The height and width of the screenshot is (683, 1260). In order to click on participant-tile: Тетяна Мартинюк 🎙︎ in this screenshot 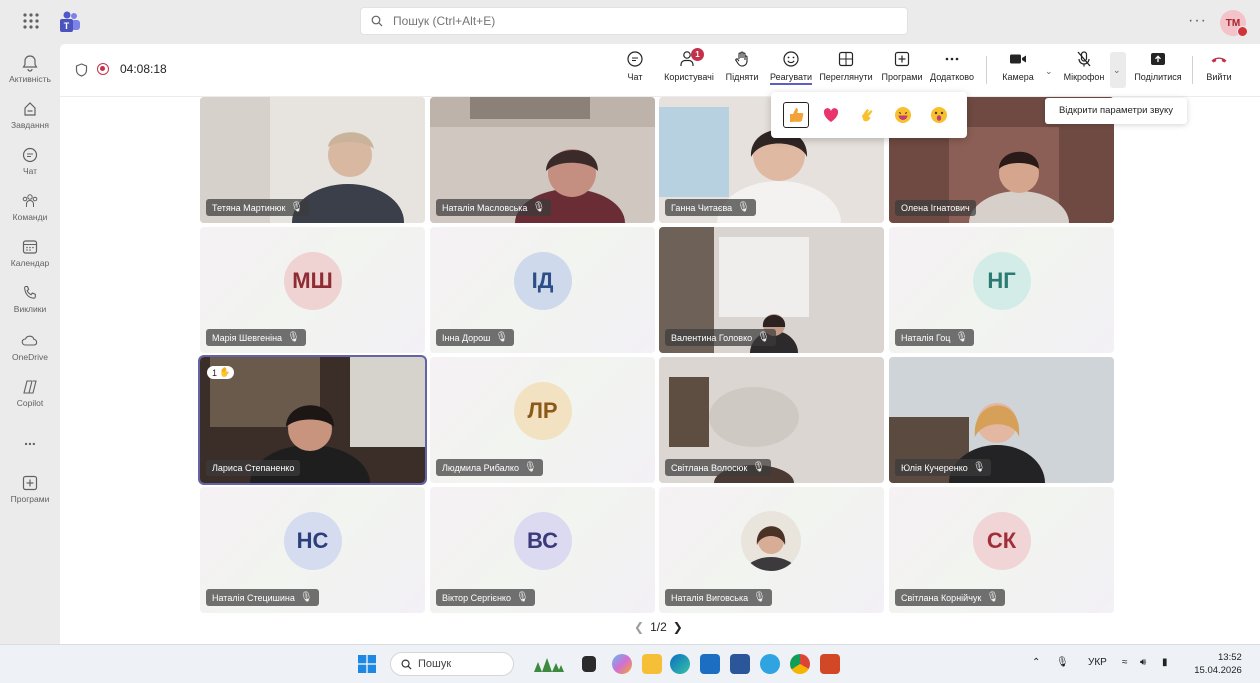, I will do `click(312, 160)`.